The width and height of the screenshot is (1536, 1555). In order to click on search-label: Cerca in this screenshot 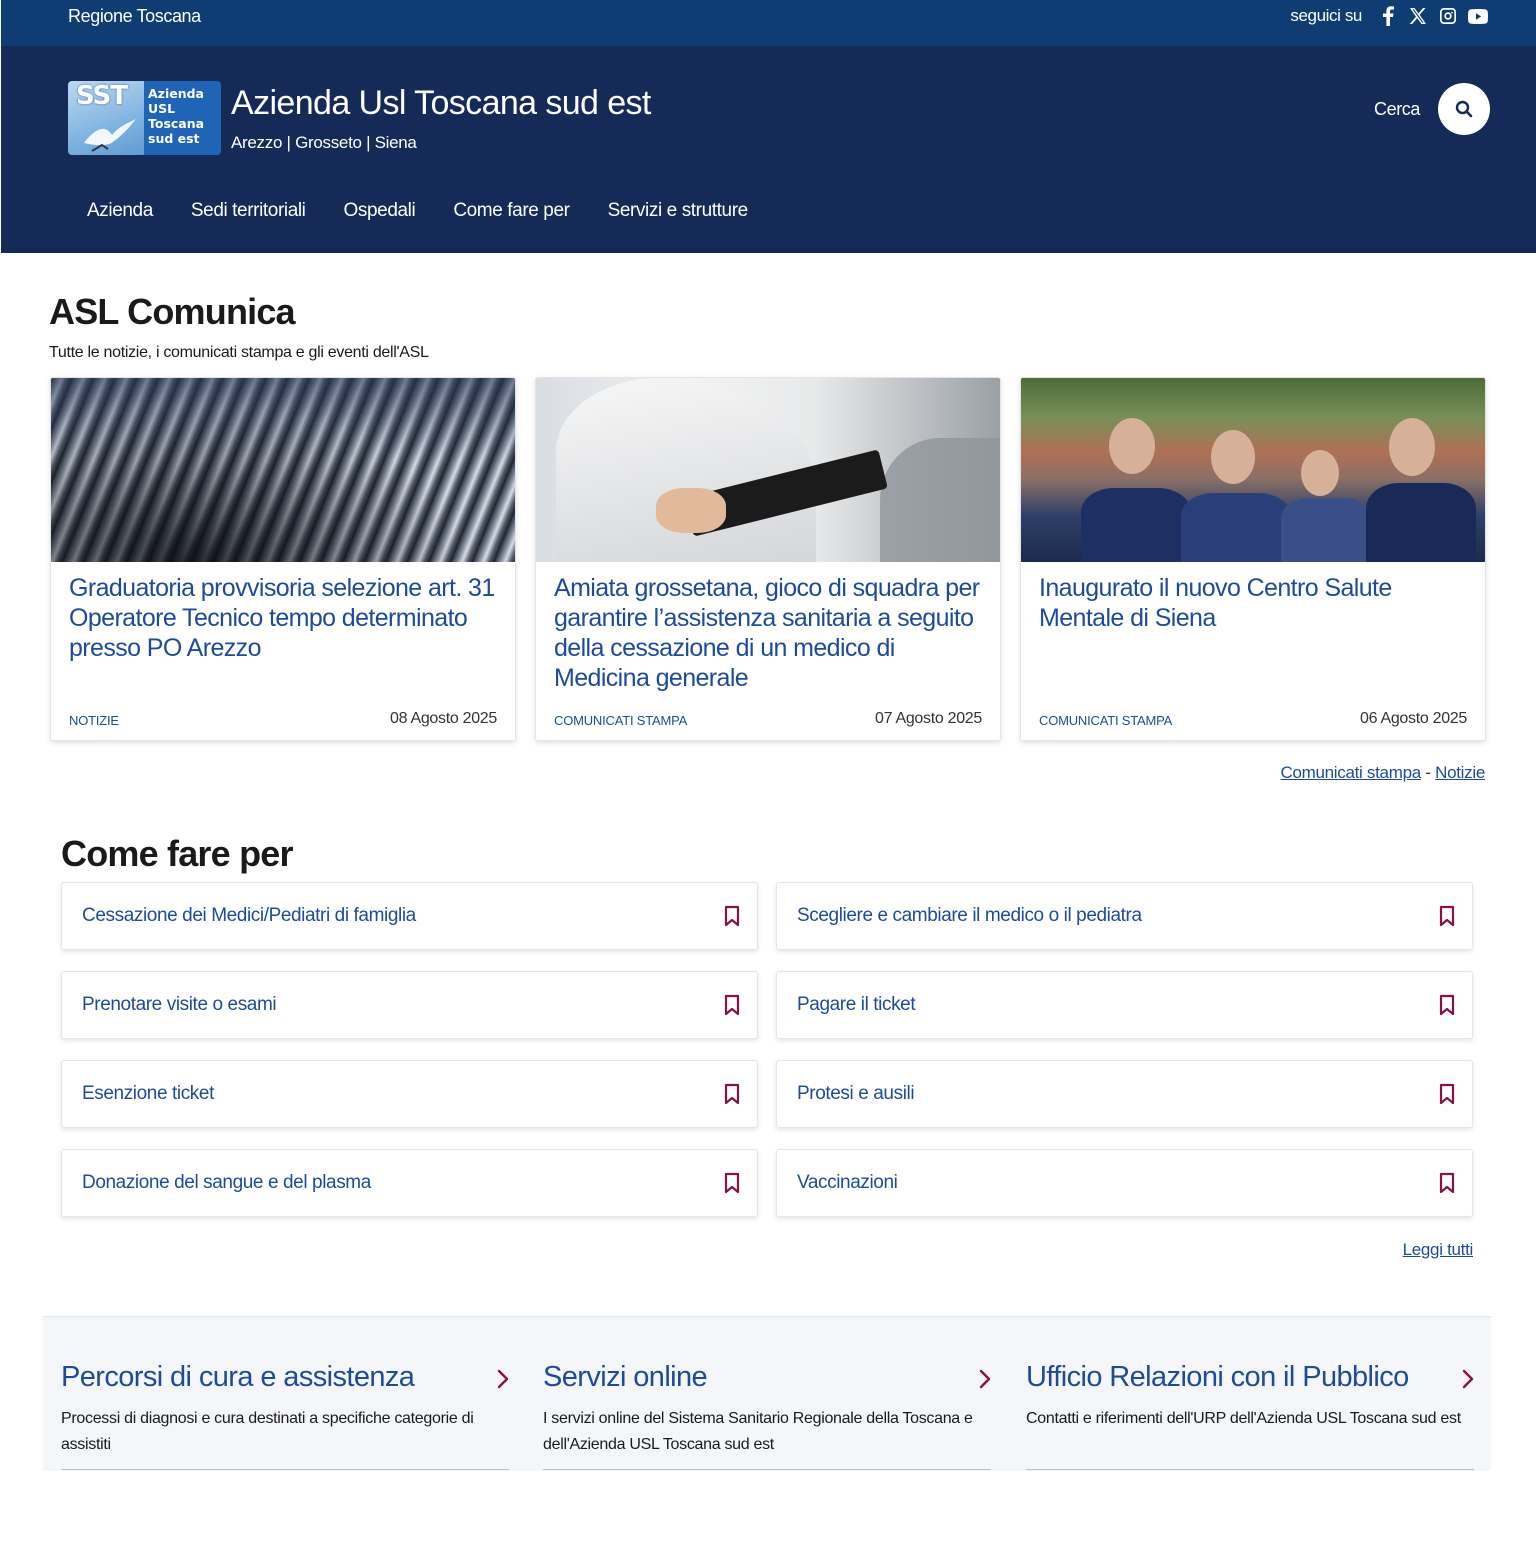, I will do `click(1397, 109)`.